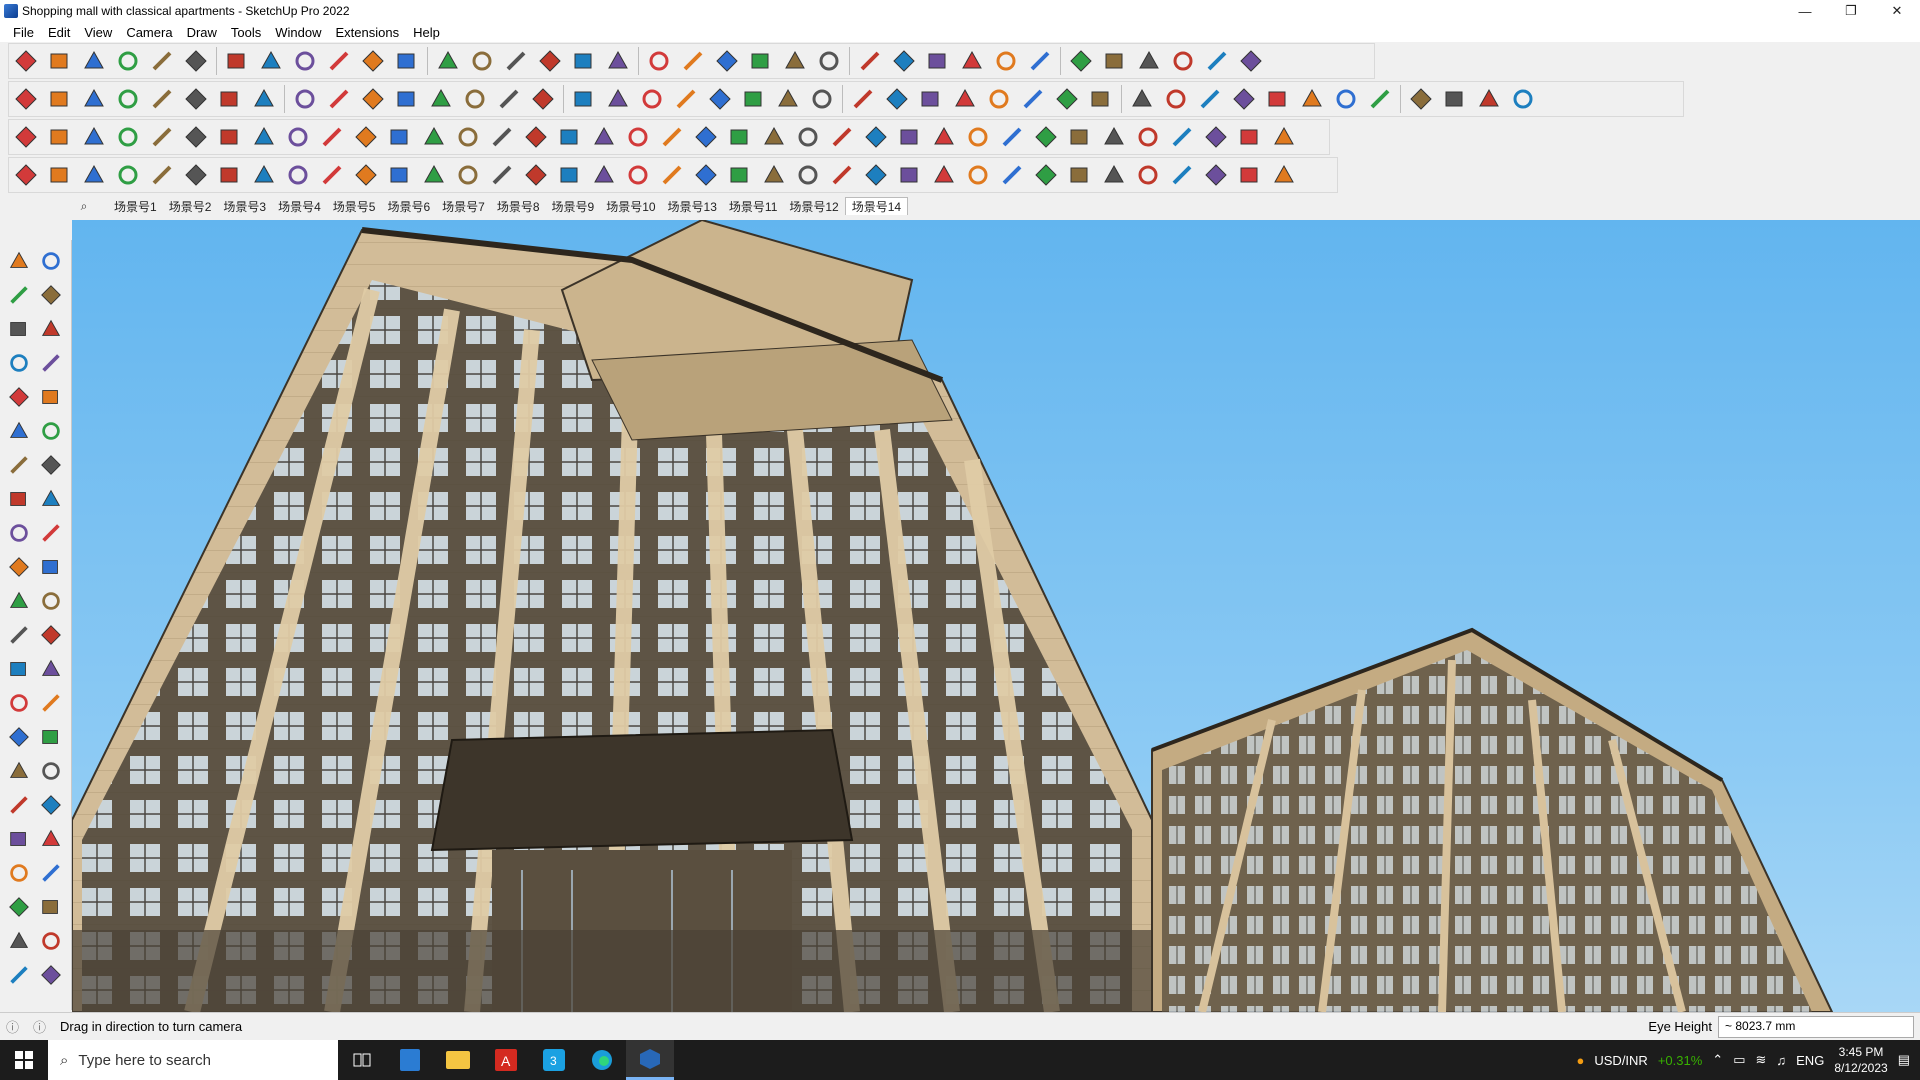 This screenshot has width=1920, height=1080. Describe the element at coordinates (299, 206) in the screenshot. I see `scene-tab: 场景号4` at that location.